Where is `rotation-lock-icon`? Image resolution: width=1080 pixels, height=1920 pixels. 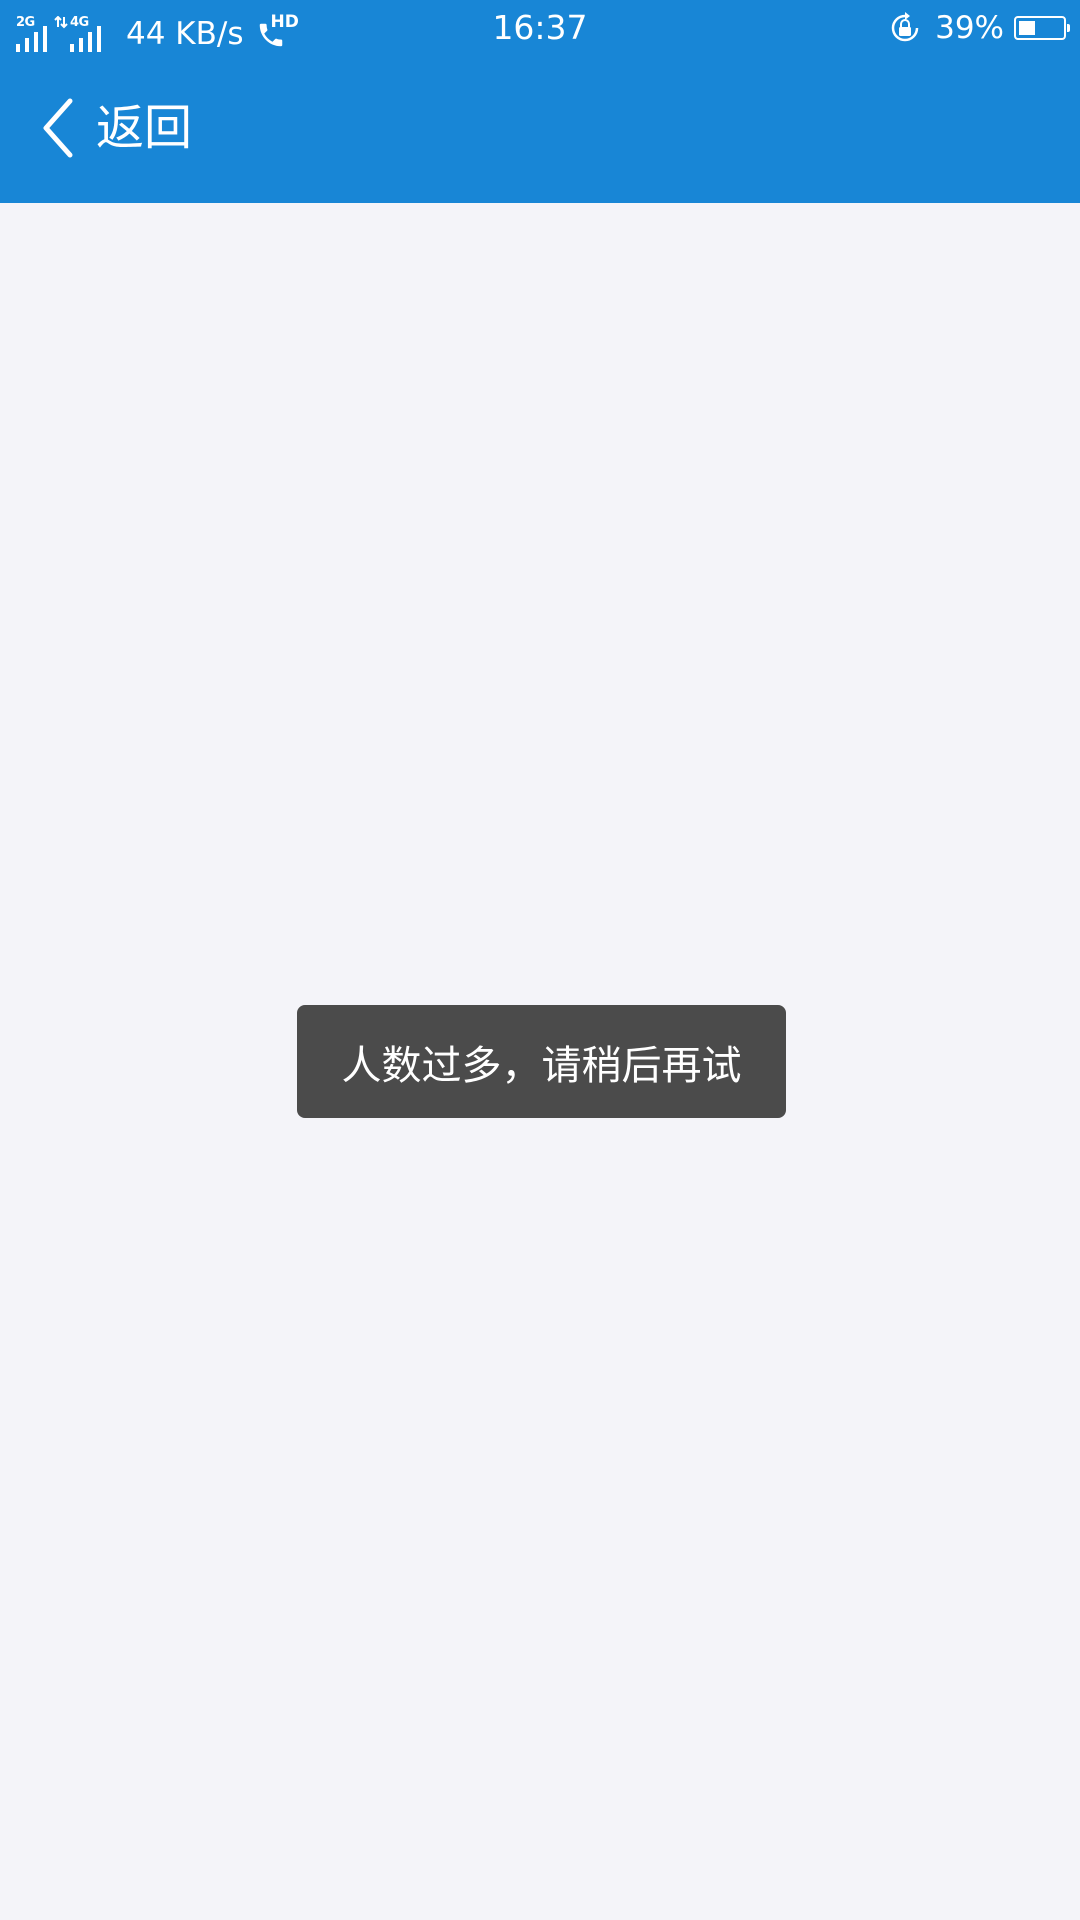 rotation-lock-icon is located at coordinates (905, 27).